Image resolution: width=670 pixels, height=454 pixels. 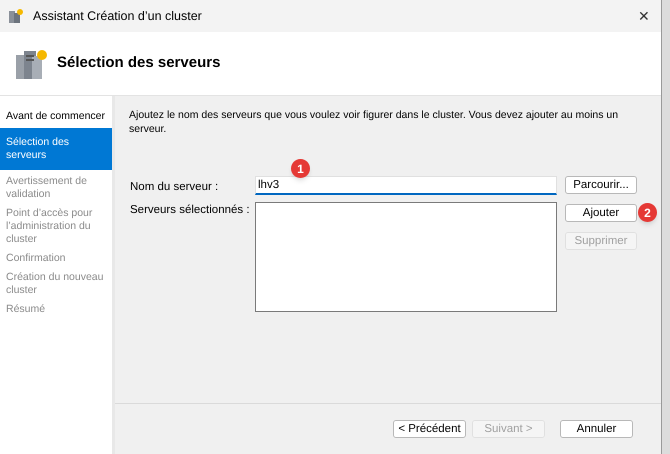 I want to click on wizard-step: Sélection des serveurs, so click(x=56, y=149).